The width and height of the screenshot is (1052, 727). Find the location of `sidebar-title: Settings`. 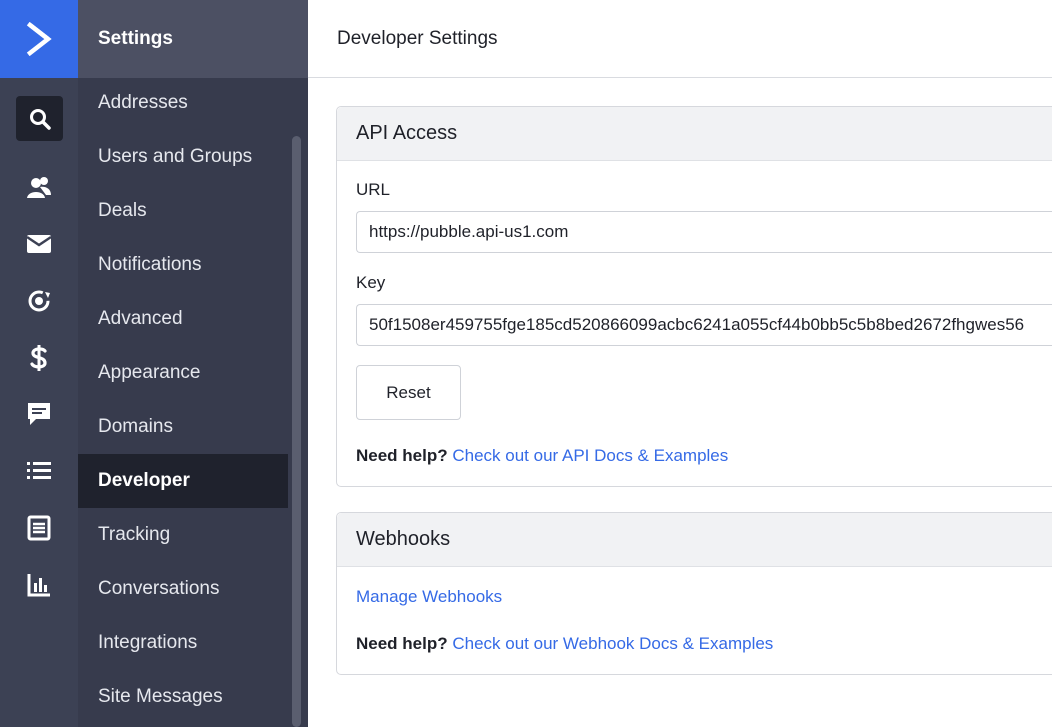

sidebar-title: Settings is located at coordinates (135, 38).